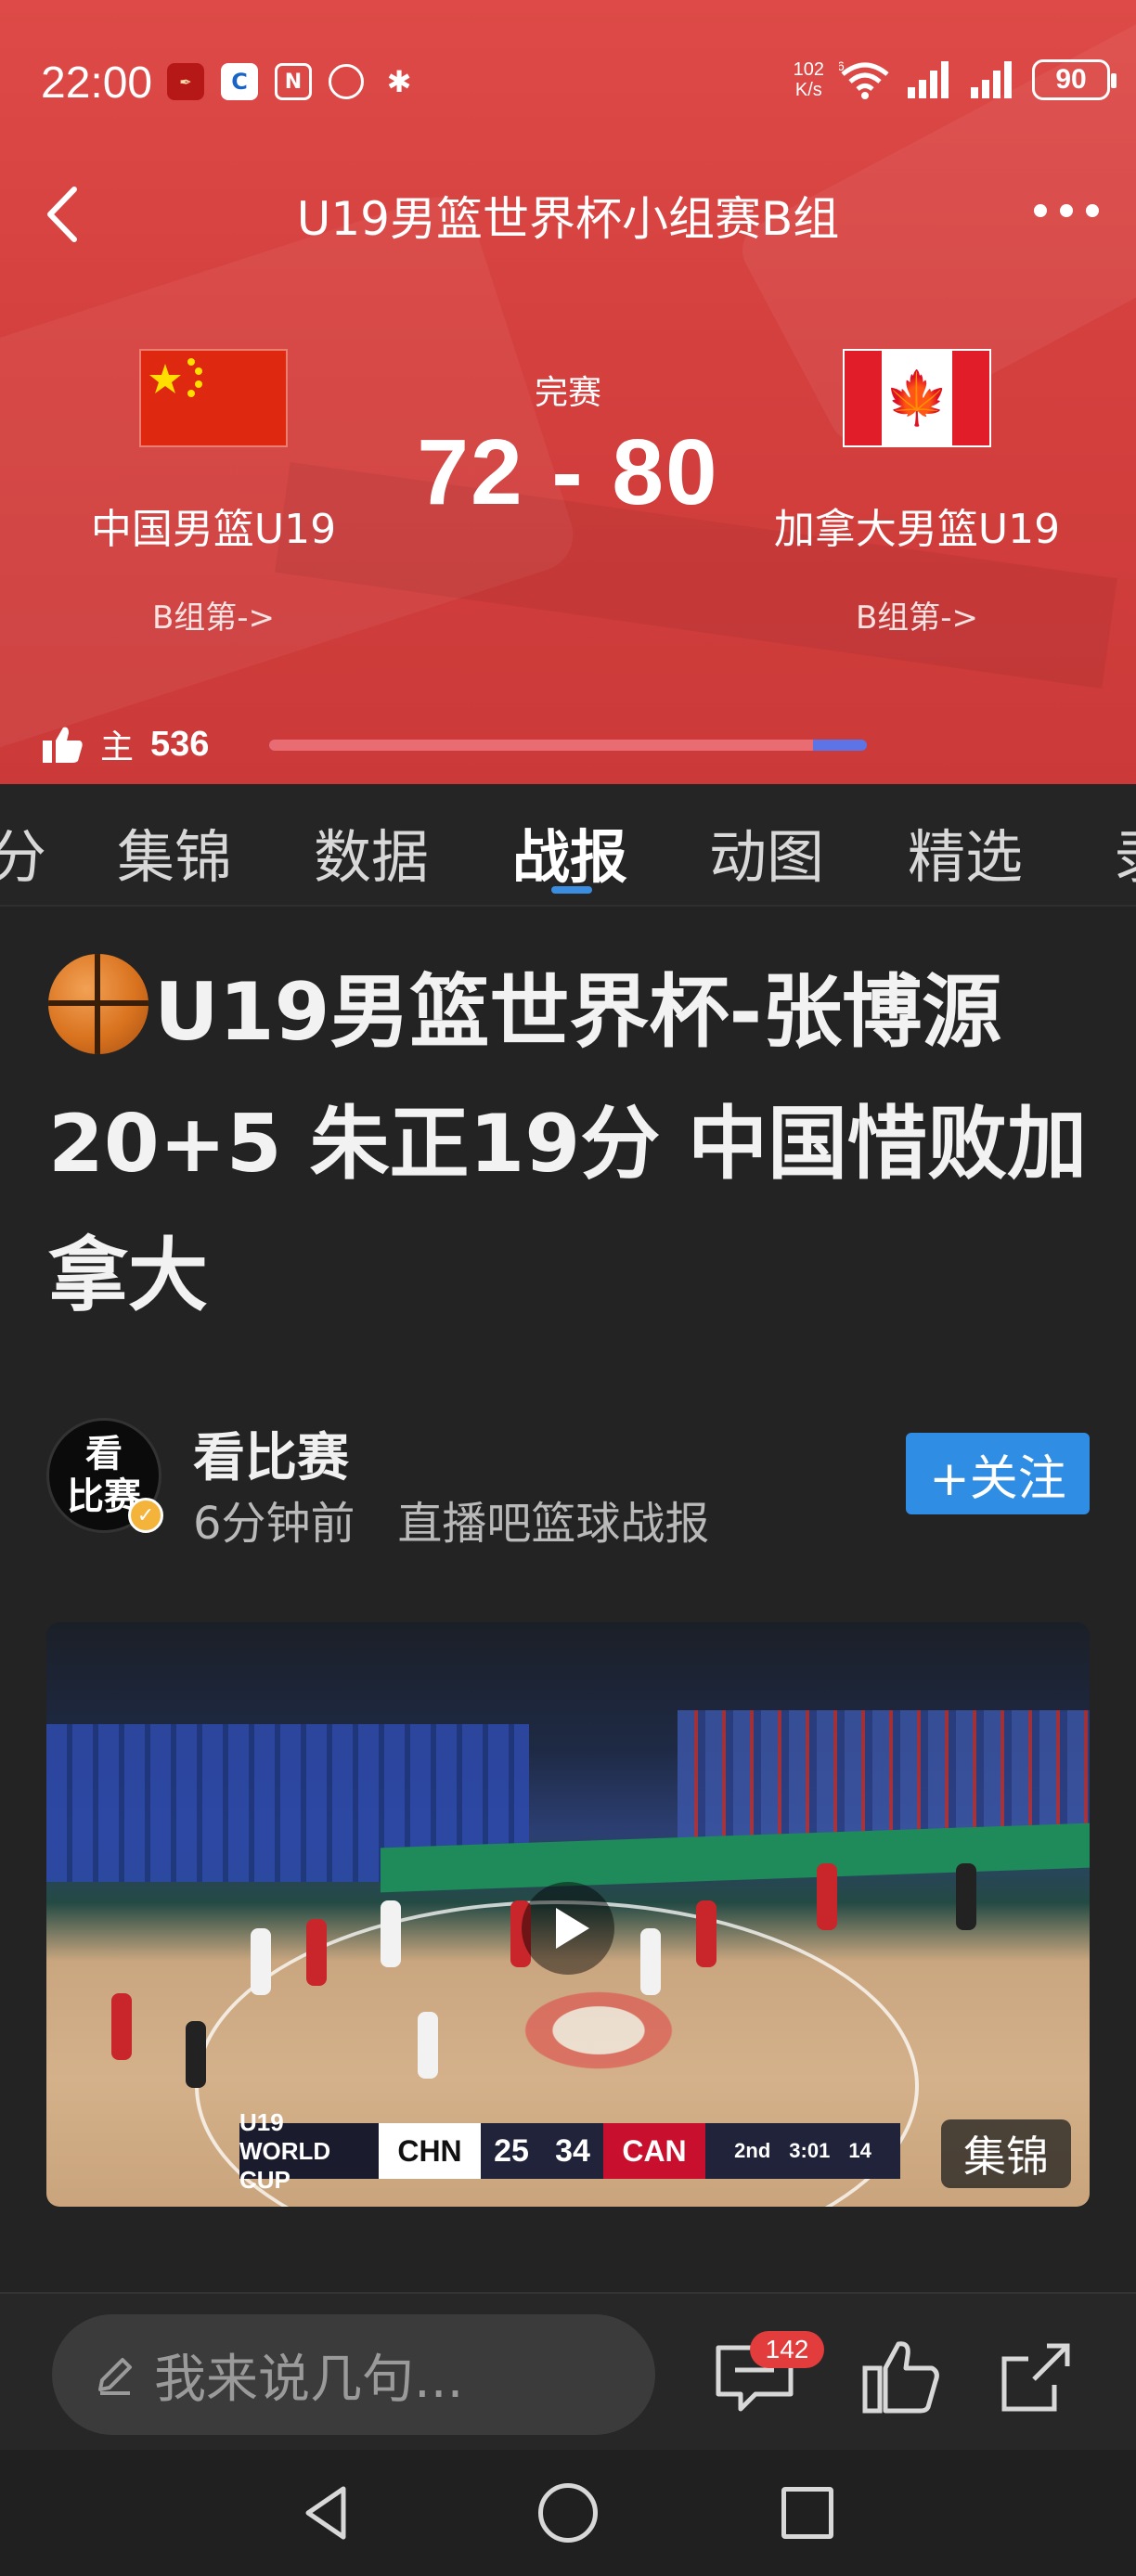  I want to click on tab-3: 战报, so click(569, 852).